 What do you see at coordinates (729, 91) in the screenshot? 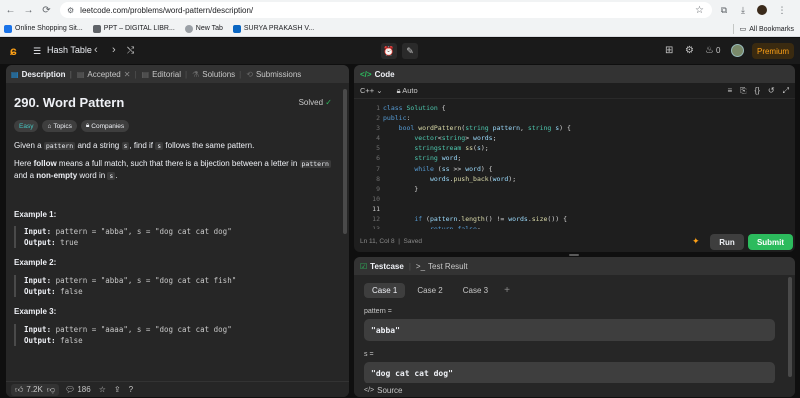
I see `format-icon: ≡` at bounding box center [729, 91].